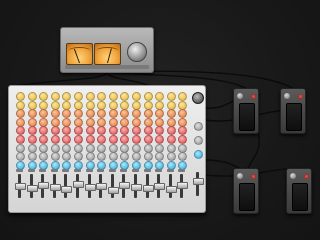  Describe the element at coordinates (137, 52) in the screenshot. I see `vu-gain-knob` at that location.